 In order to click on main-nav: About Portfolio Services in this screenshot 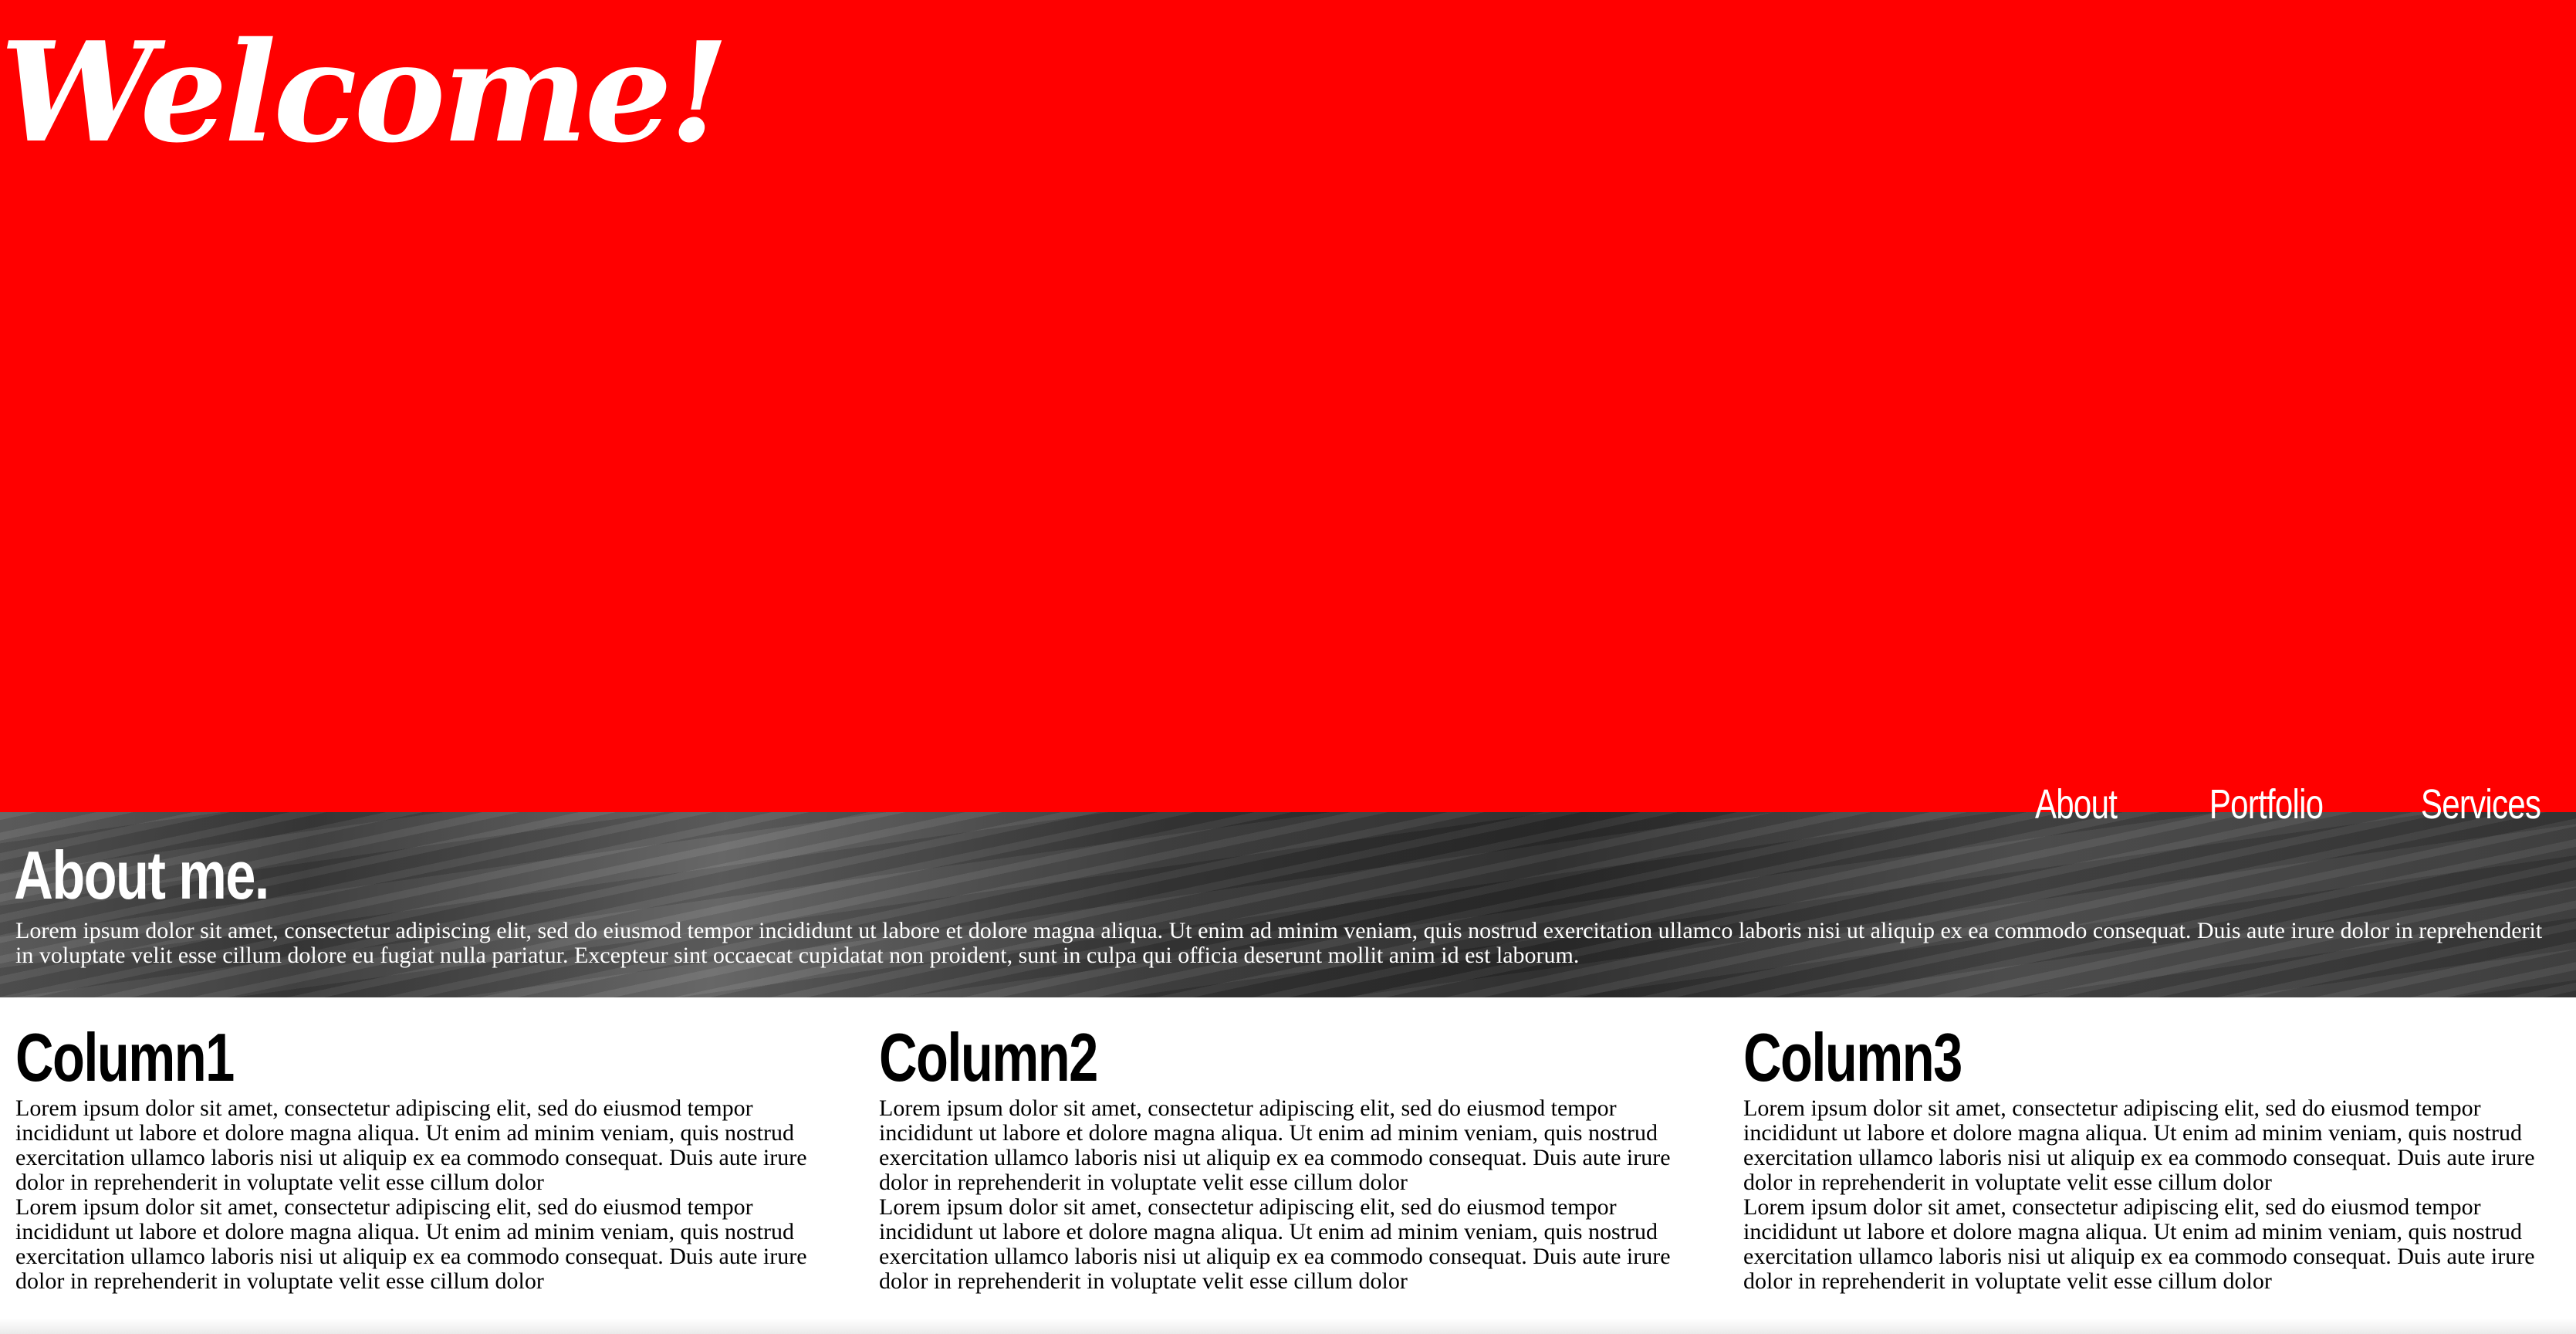, I will do `click(2290, 804)`.